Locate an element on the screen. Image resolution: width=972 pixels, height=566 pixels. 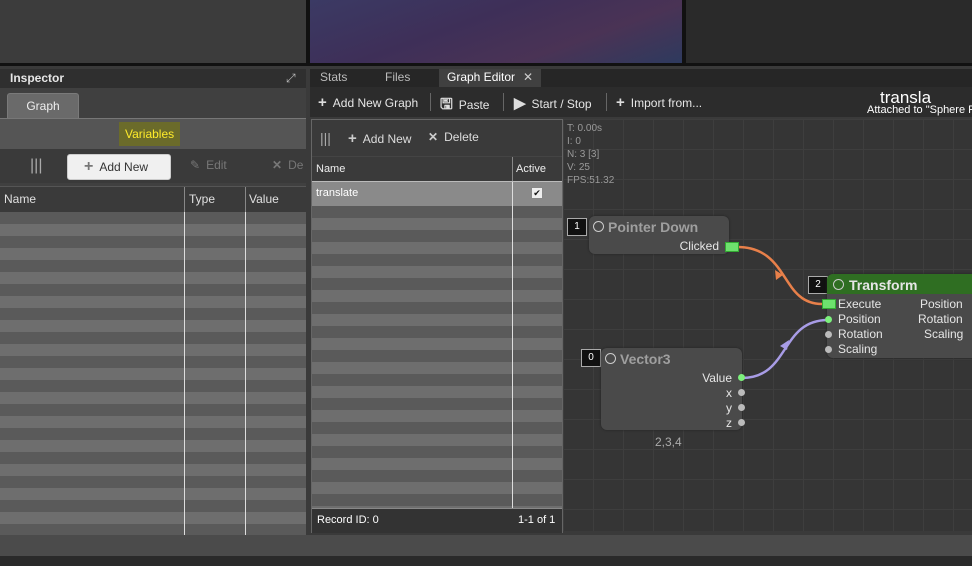
pointer-down-node: Pointer Down Clicked is located at coordinates (659, 235).